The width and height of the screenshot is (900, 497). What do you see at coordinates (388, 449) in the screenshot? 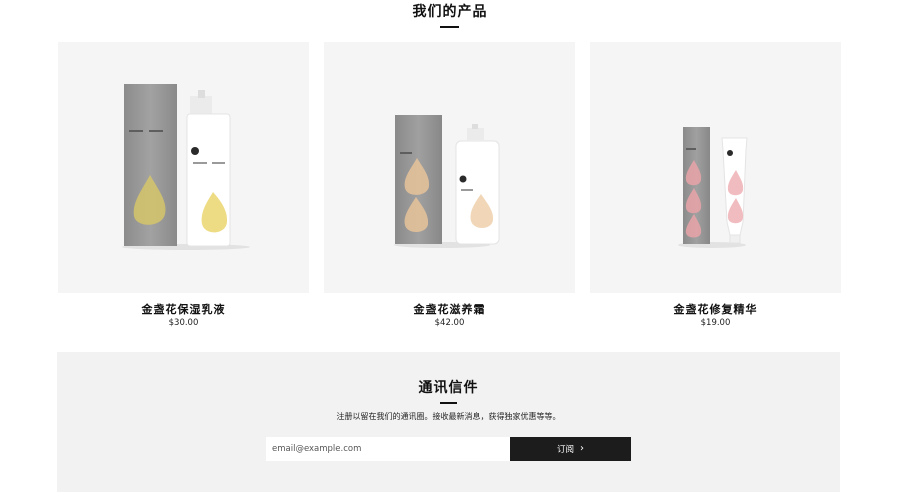
I see `email-input` at bounding box center [388, 449].